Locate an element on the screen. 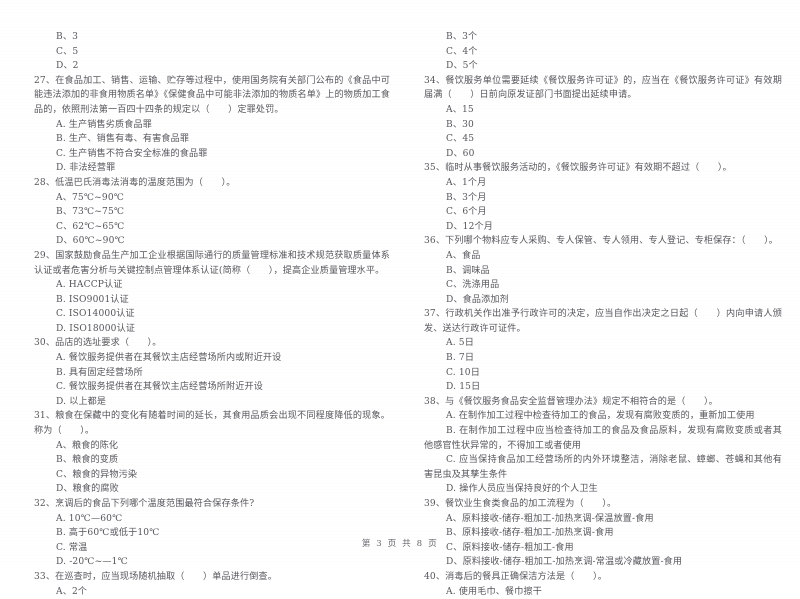 Image resolution: width=800 pixels, height=599 pixels. question-option: B. 7日 is located at coordinates (460, 358).